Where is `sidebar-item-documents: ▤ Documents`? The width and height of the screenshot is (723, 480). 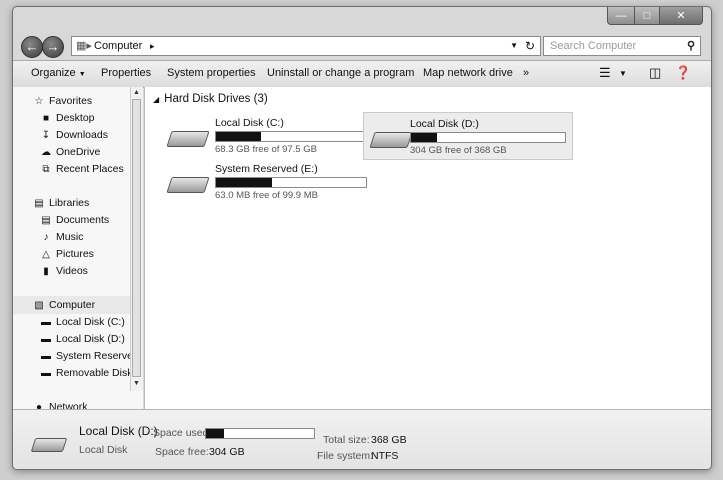 sidebar-item-documents: ▤ Documents is located at coordinates (74, 220).